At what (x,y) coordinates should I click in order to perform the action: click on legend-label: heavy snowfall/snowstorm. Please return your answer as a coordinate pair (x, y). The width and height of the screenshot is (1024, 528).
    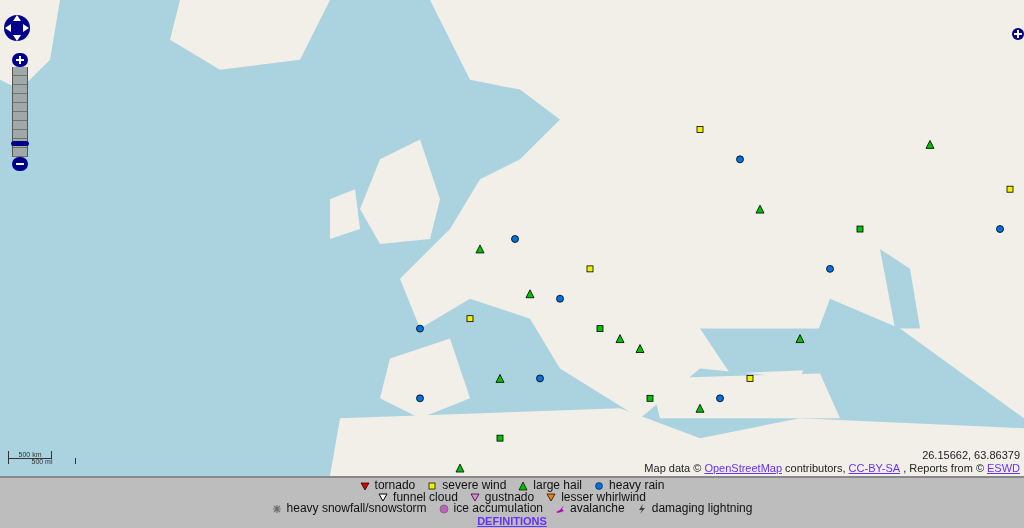
    Looking at the image, I should click on (356, 509).